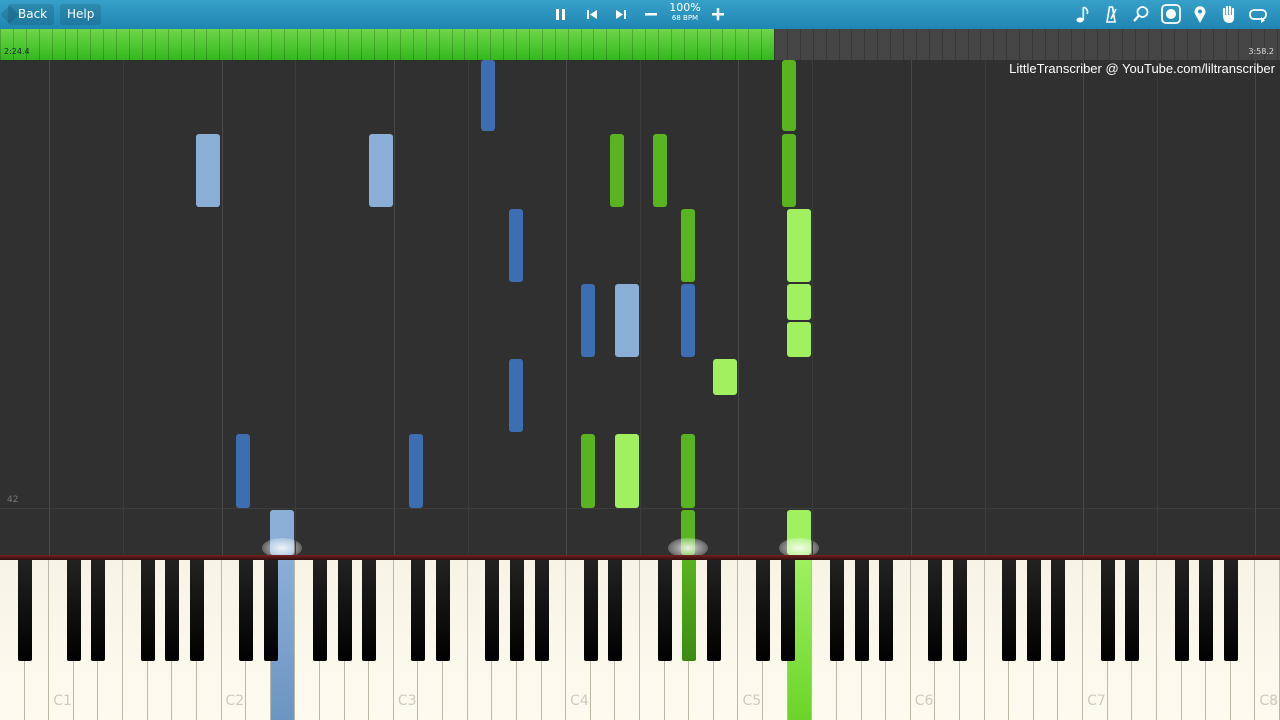  I want to click on help-button: Help, so click(81, 14).